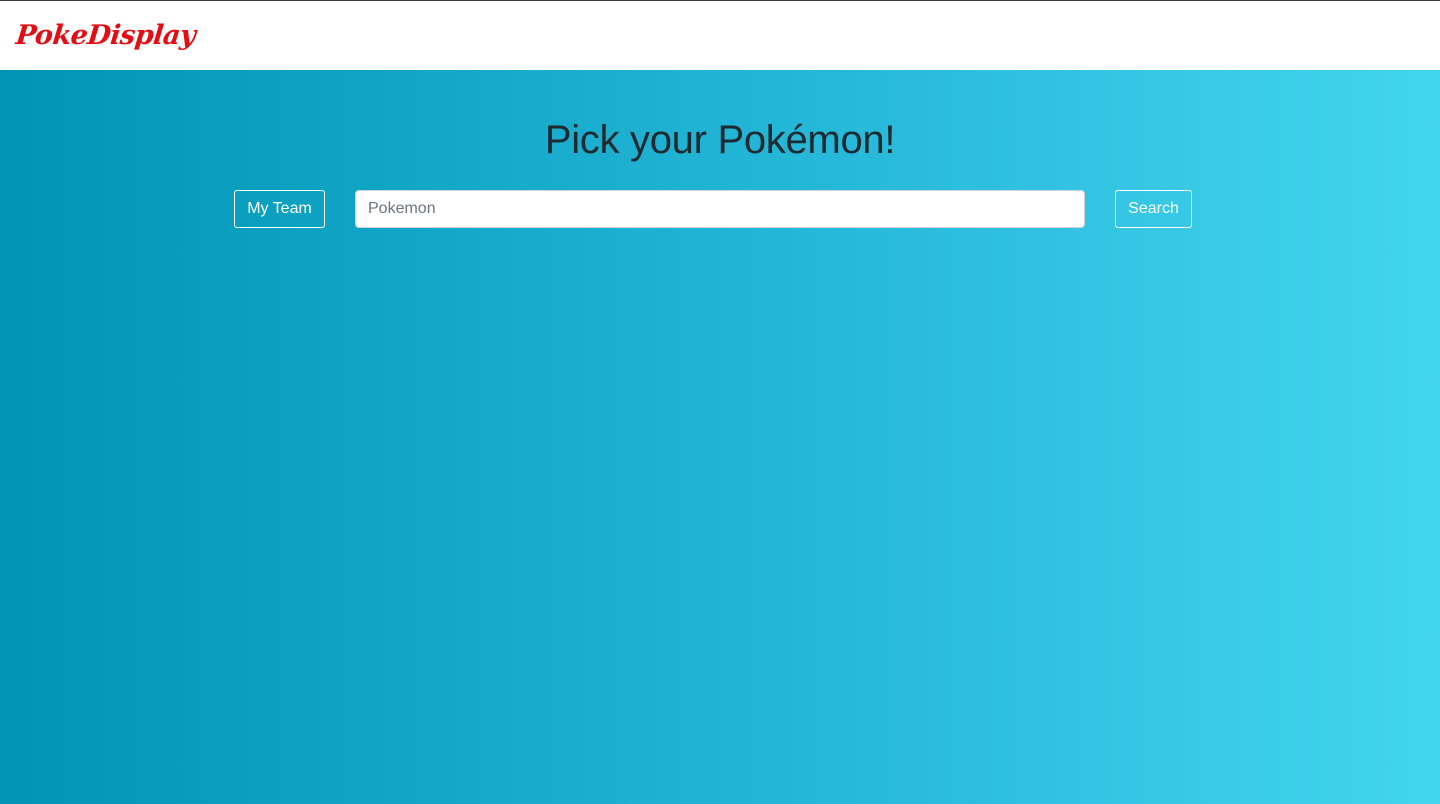  Describe the element at coordinates (1153, 209) in the screenshot. I see `search-button: Search` at that location.